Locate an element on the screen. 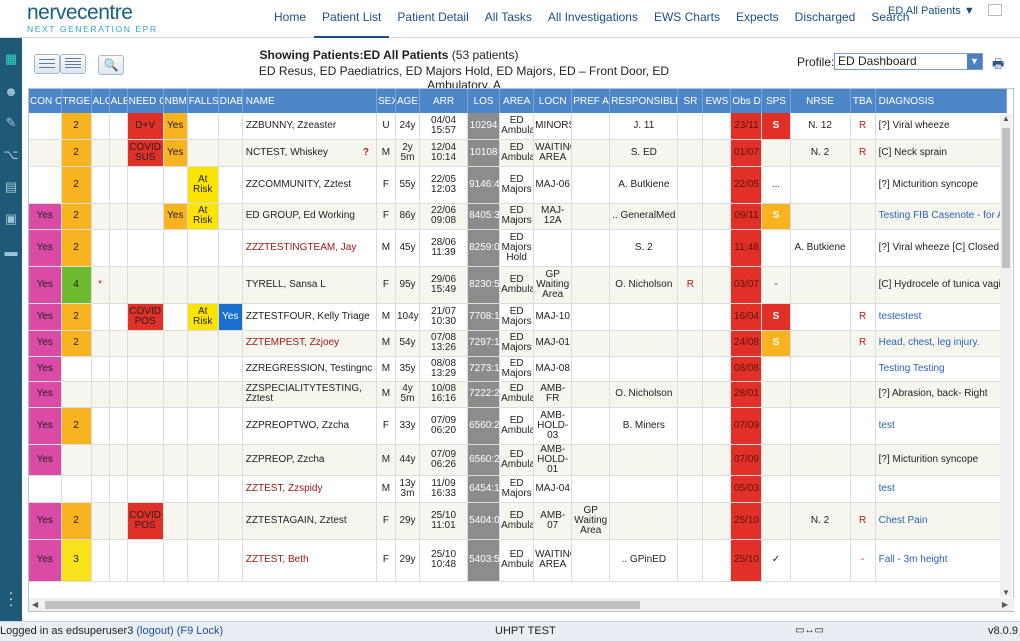 Image resolution: width=1020 pixels, height=641 pixels. name-value: ZZTEST, Zzspidy is located at coordinates (284, 488).